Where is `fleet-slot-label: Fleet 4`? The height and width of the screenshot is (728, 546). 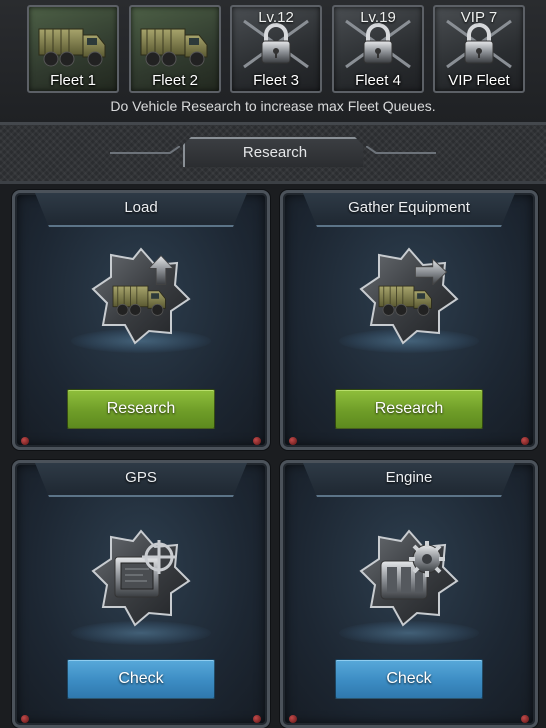
fleet-slot-label: Fleet 4 is located at coordinates (378, 80).